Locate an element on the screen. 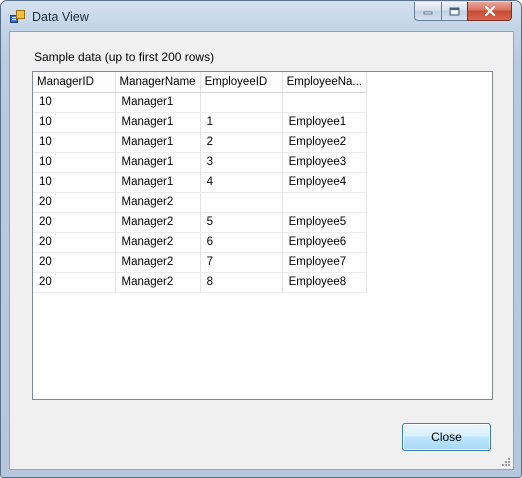 The width and height of the screenshot is (522, 478). cell-employeename: Employee8 is located at coordinates (325, 282).